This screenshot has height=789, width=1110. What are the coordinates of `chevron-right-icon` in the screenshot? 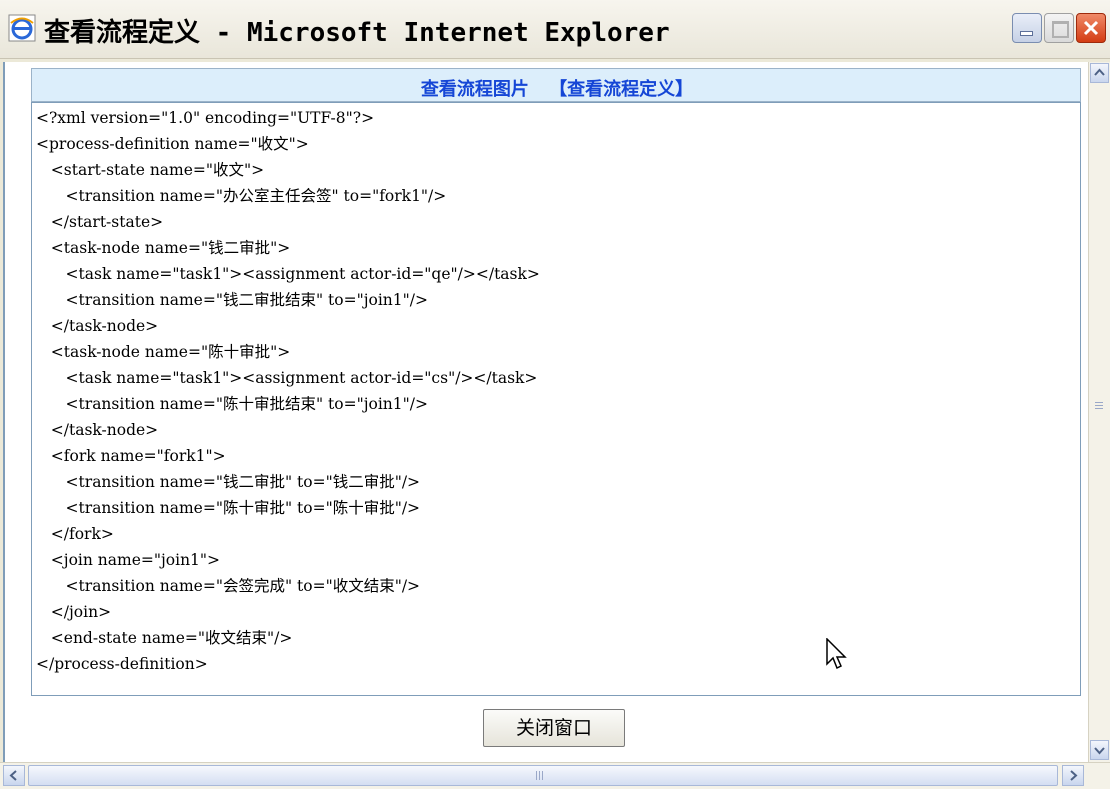 It's located at (1074, 775).